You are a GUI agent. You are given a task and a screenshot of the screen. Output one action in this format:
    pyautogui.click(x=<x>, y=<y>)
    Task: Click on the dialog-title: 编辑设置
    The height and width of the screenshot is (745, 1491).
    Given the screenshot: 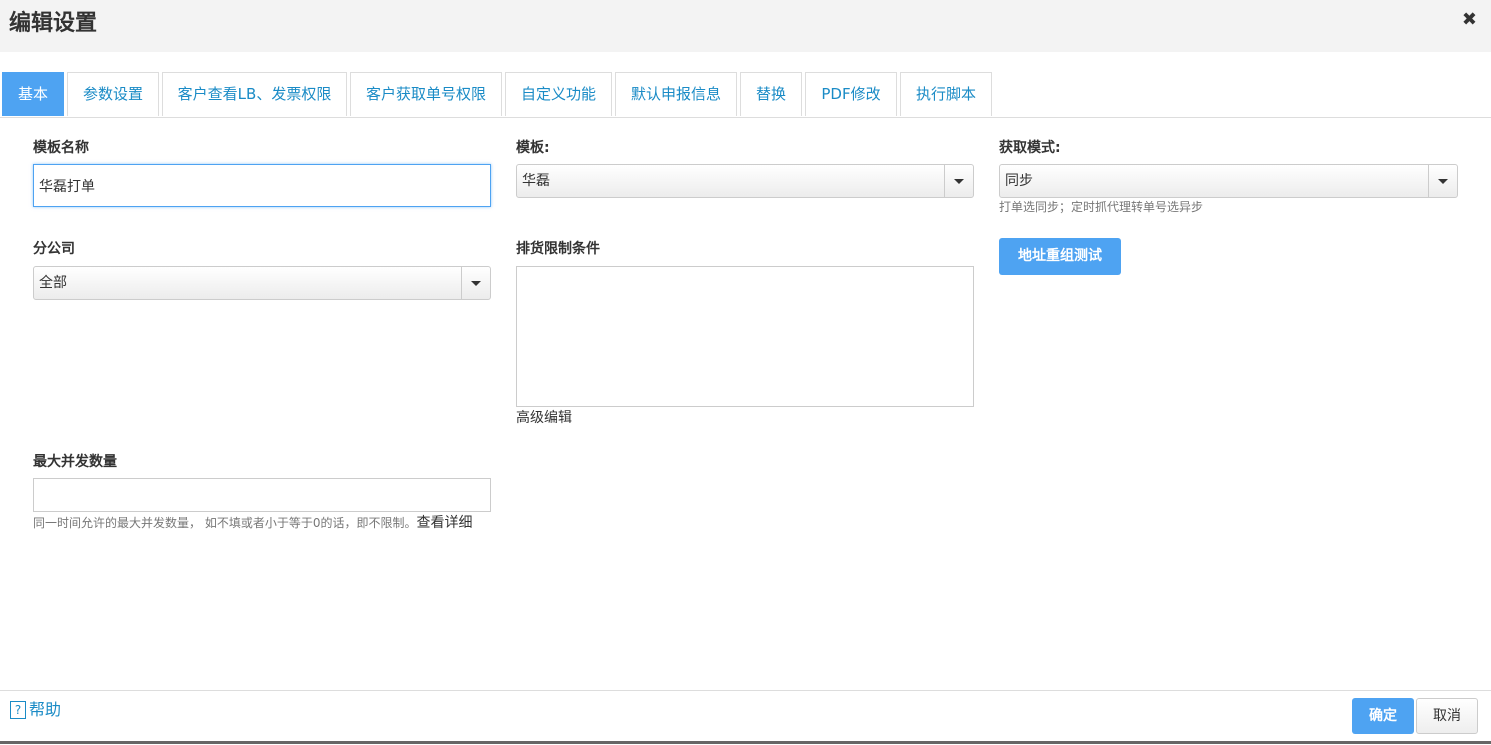 What is the action you would take?
    pyautogui.click(x=53, y=23)
    